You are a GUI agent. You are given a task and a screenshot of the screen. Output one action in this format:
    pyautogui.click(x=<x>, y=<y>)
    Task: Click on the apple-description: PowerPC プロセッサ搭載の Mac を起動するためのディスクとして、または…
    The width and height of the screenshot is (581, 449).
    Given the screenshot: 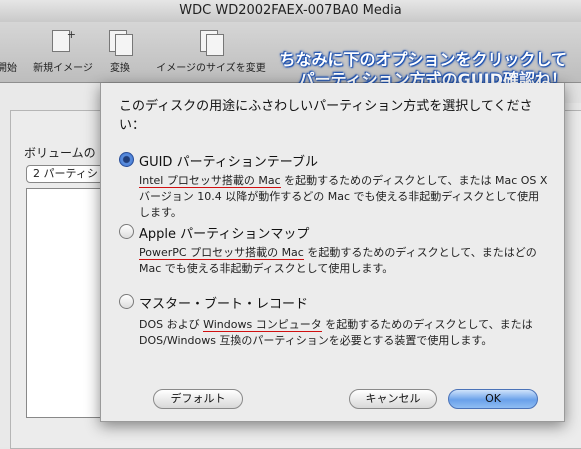 What is the action you would take?
    pyautogui.click(x=344, y=261)
    